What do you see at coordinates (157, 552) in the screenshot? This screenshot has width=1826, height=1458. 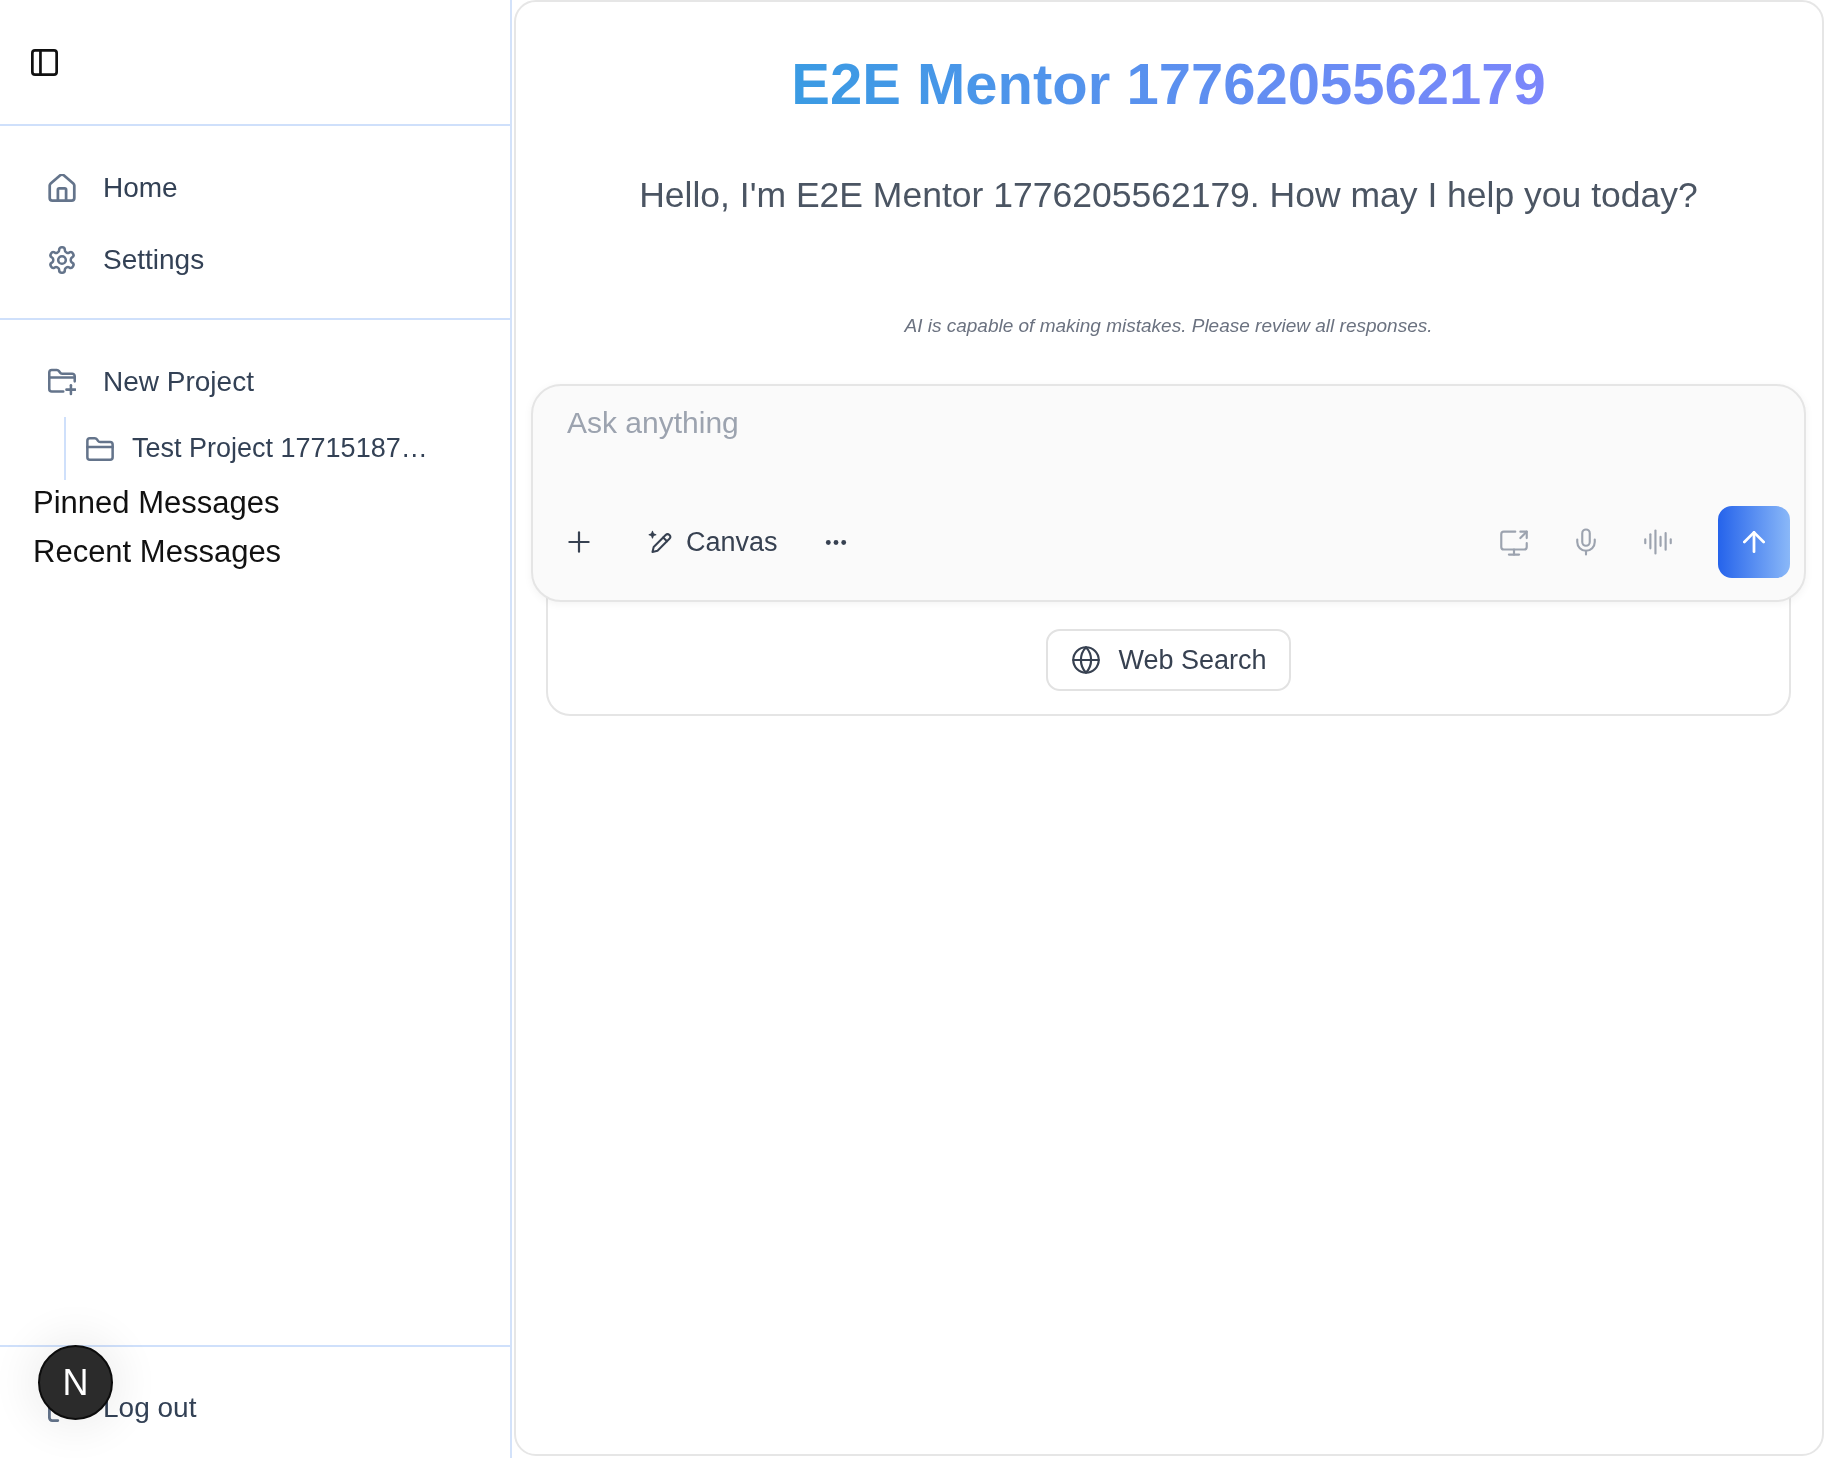 I see `section-heading: Recent Messages` at bounding box center [157, 552].